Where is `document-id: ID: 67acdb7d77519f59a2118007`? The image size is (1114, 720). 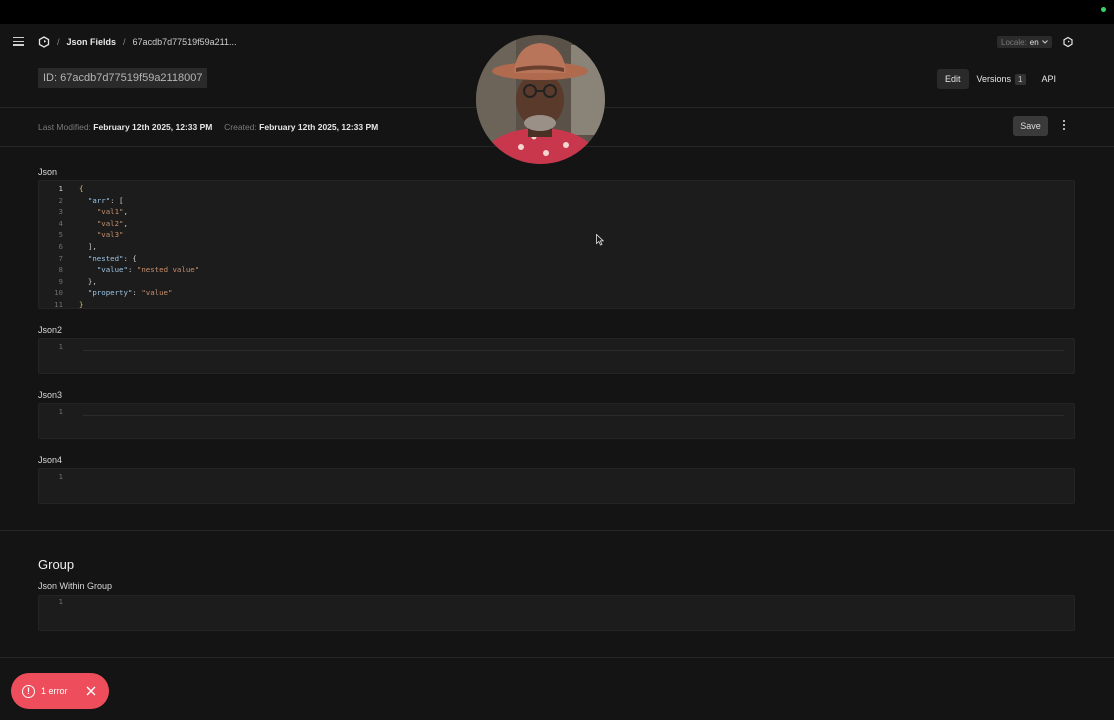 document-id: ID: 67acdb7d77519f59a2118007 is located at coordinates (123, 78).